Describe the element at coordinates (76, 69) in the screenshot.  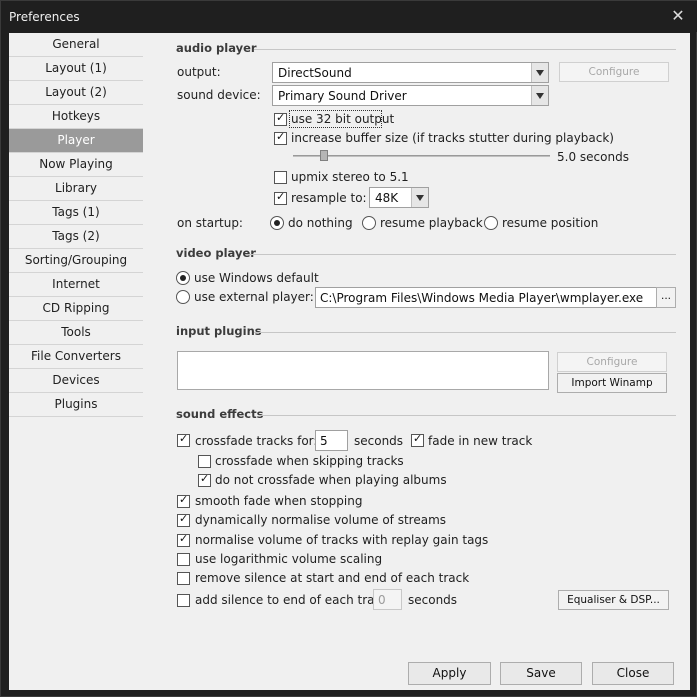
I see `sidebar-item-layout-1: Layout (1)` at that location.